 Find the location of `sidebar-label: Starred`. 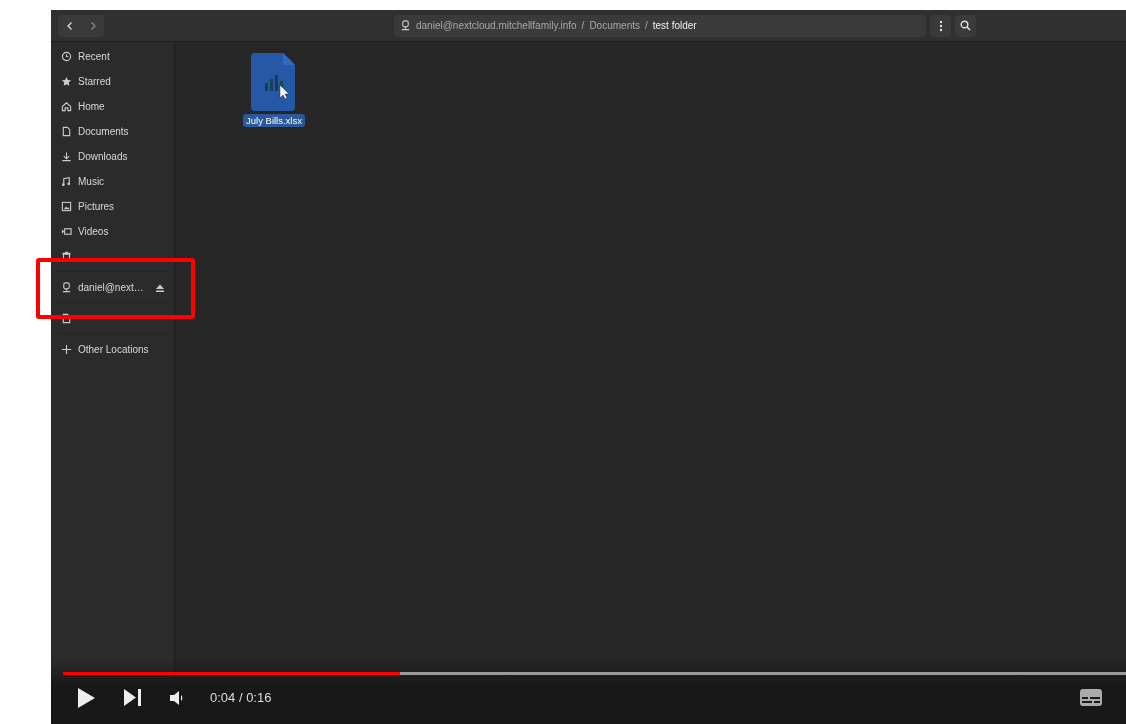

sidebar-label: Starred is located at coordinates (94, 81).